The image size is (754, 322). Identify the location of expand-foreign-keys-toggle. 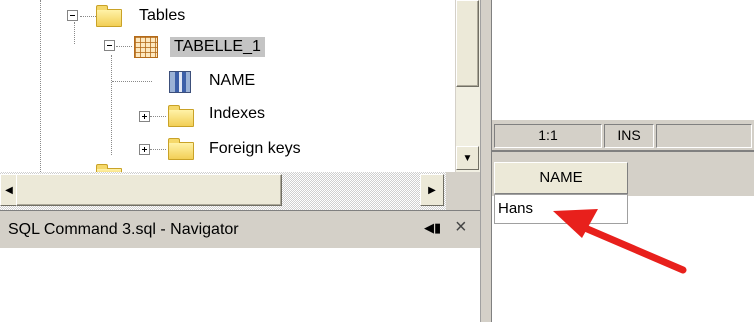
(144, 149).